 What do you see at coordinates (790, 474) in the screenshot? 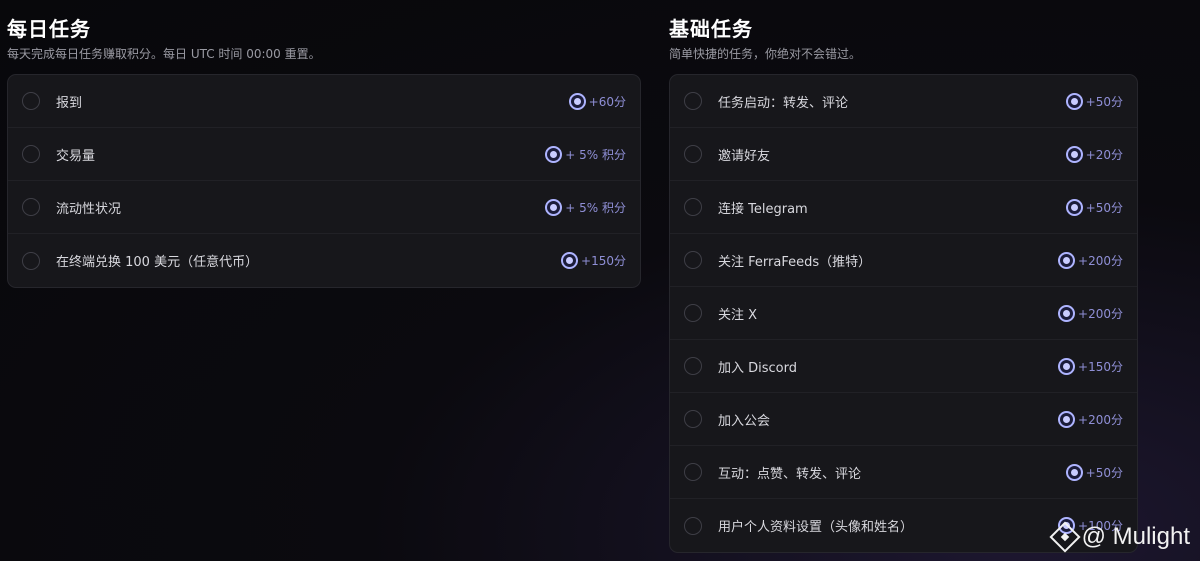
I see `task-label: 互动：点赞、转发、评论` at bounding box center [790, 474].